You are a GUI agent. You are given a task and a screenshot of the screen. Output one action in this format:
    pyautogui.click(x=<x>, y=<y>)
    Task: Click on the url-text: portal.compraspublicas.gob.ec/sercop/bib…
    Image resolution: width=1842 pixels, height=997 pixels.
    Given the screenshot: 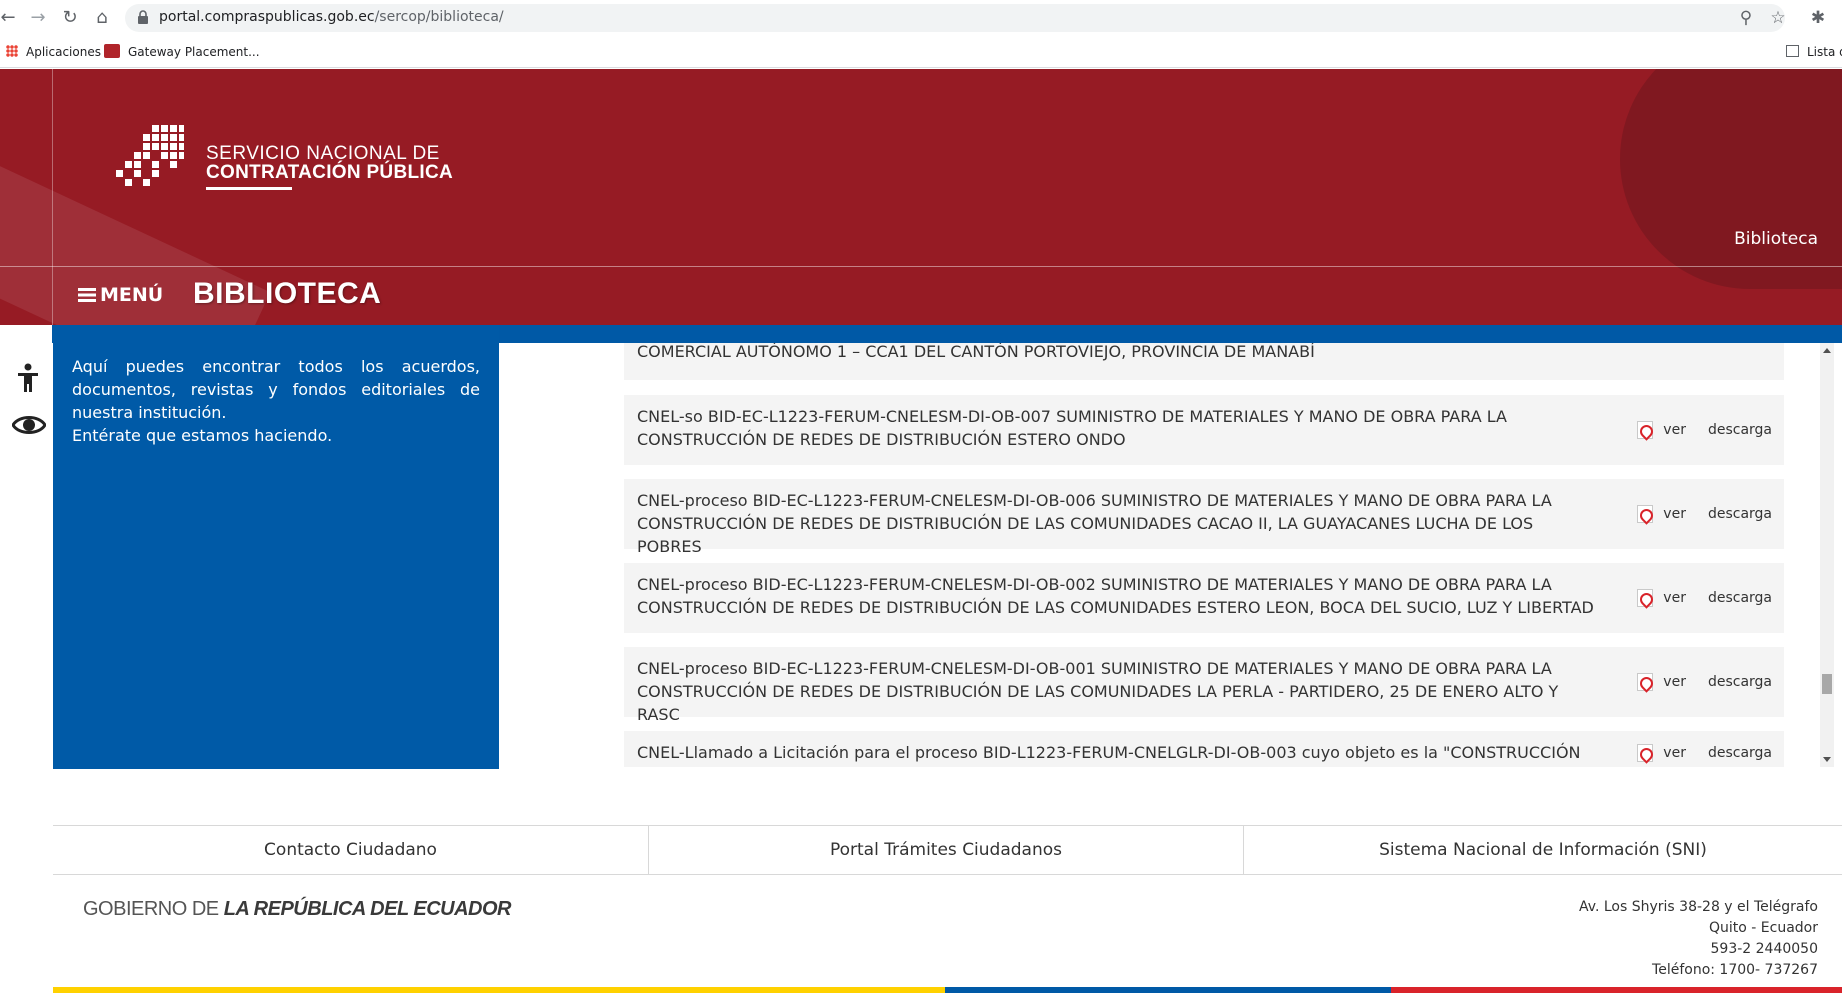 What is the action you would take?
    pyautogui.click(x=331, y=17)
    